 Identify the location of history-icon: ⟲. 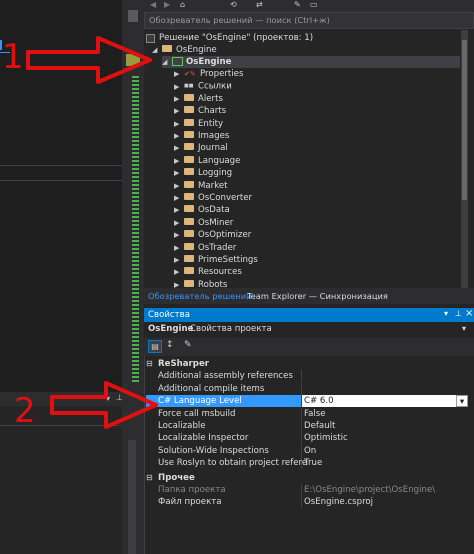
(233, 4).